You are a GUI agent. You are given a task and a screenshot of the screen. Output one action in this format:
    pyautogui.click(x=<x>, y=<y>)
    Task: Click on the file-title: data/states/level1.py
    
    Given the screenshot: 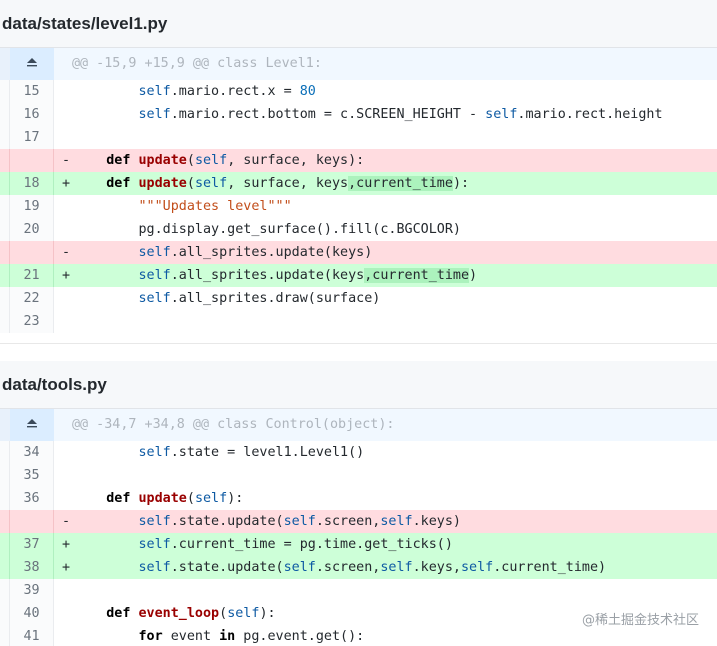 What is the action you would take?
    pyautogui.click(x=84, y=24)
    